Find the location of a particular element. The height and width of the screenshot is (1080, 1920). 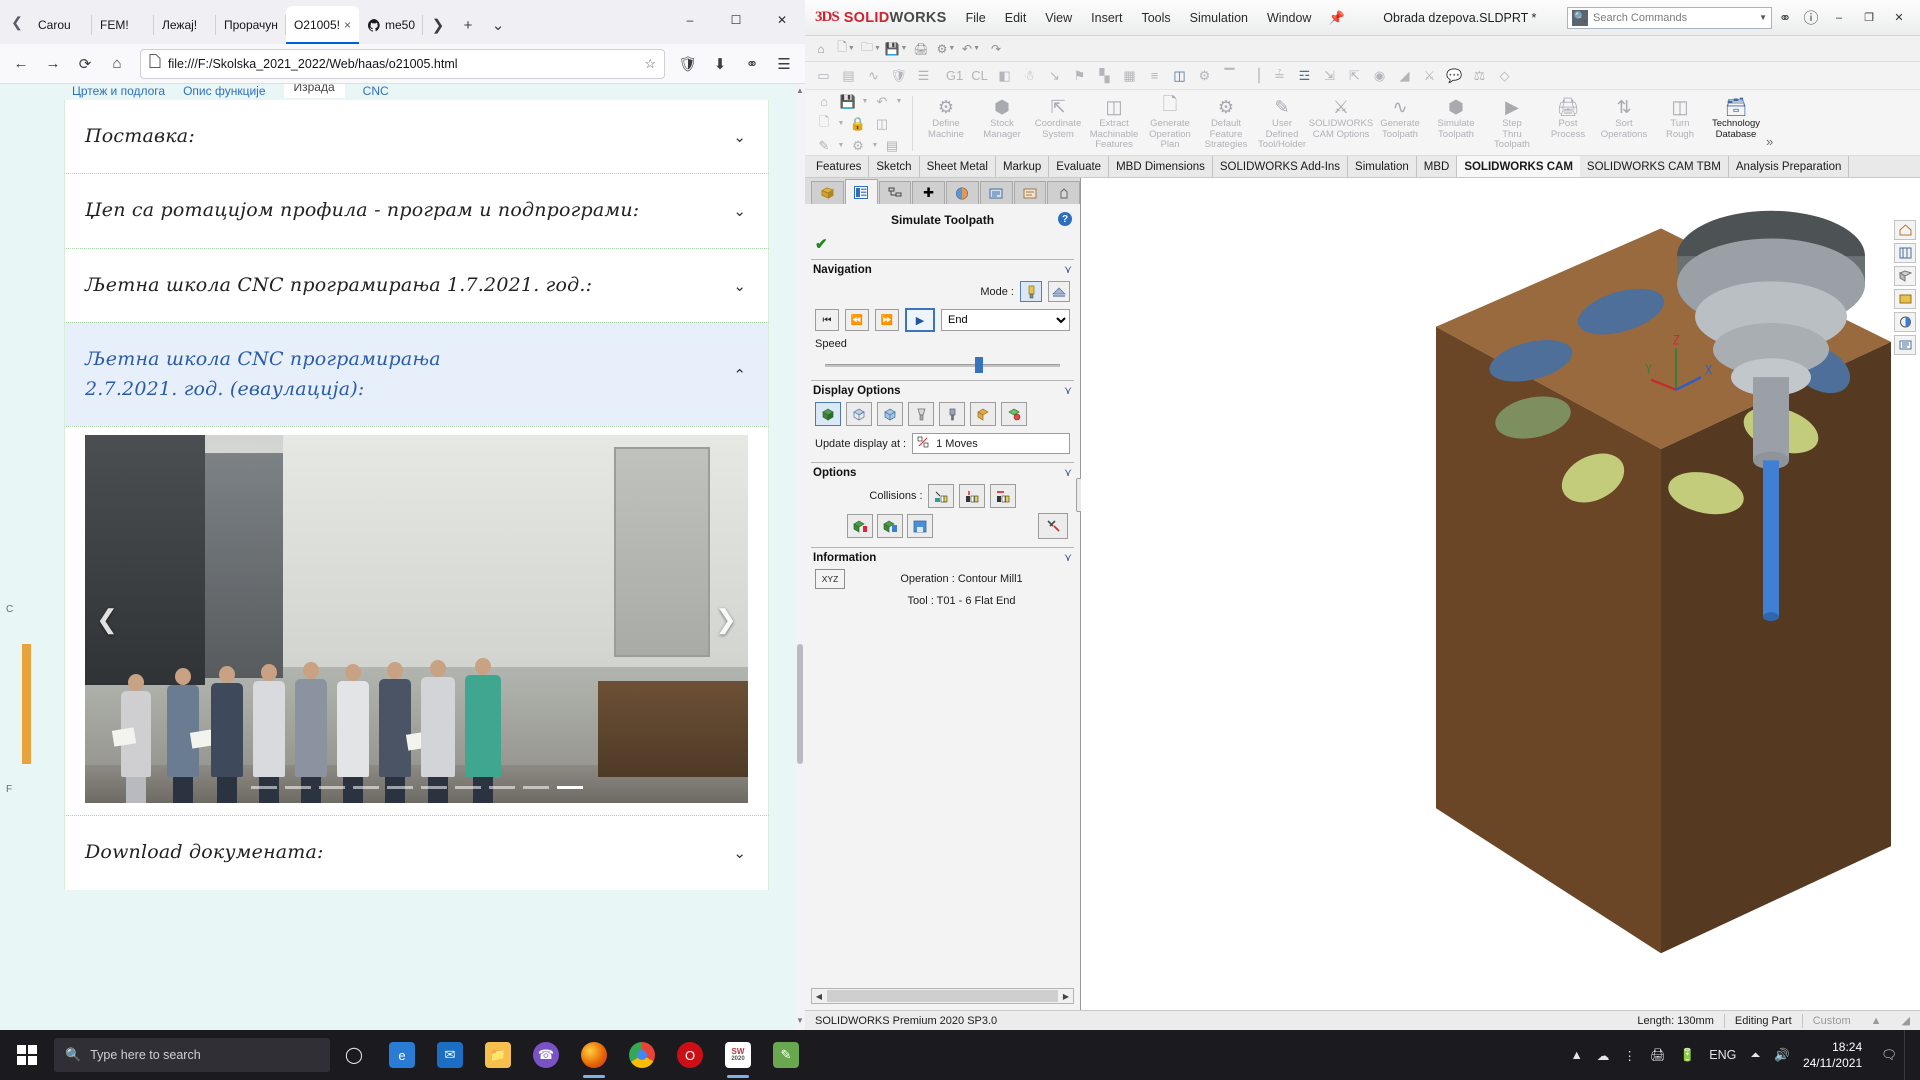

save-jpg-button is located at coordinates (920, 526).